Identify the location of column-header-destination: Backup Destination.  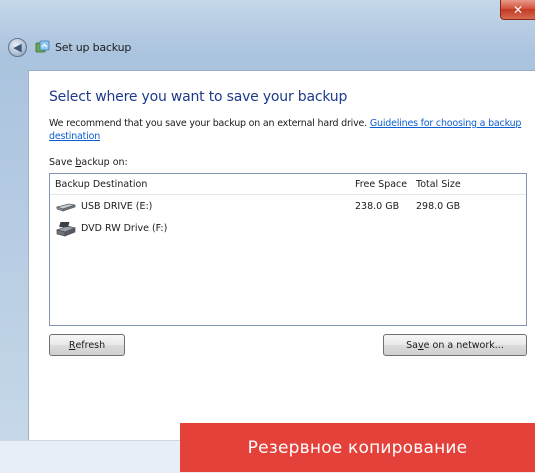
(202, 184).